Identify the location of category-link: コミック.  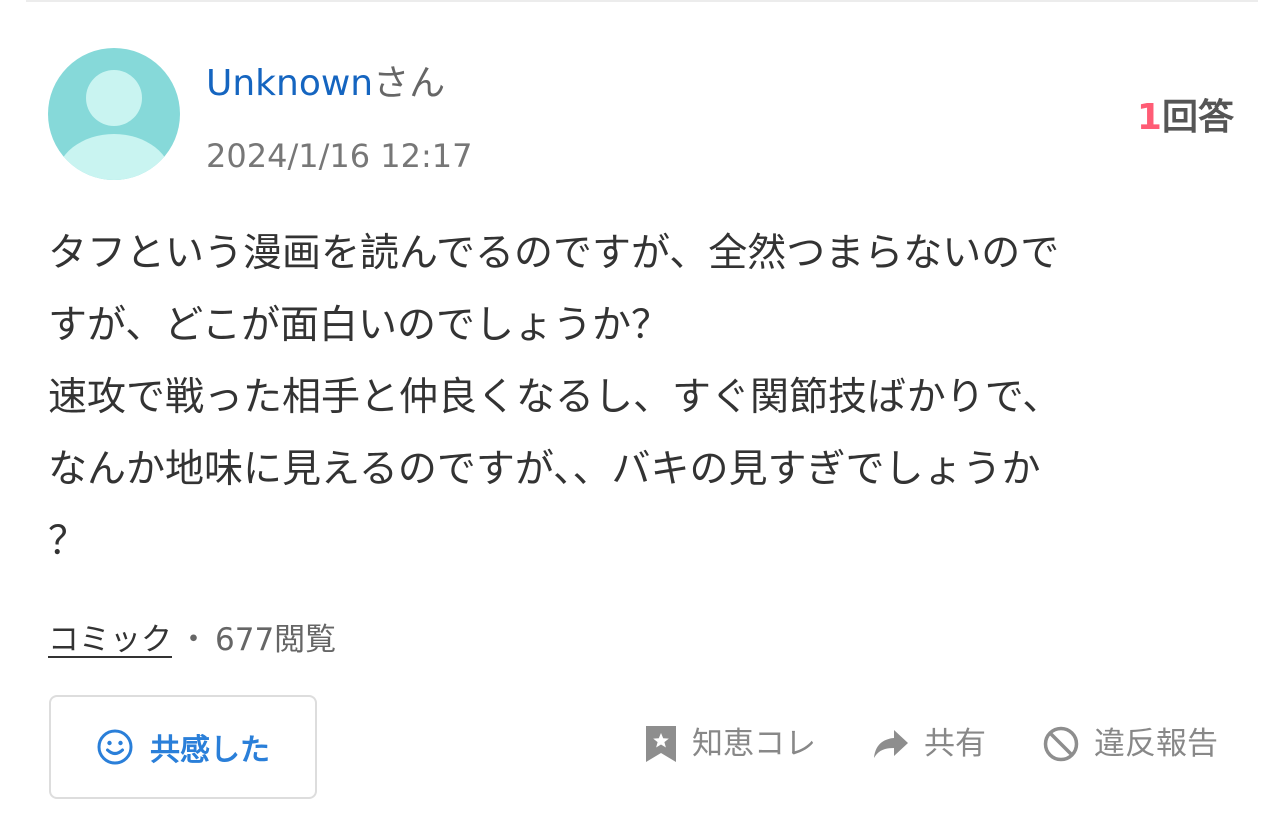
(110, 640).